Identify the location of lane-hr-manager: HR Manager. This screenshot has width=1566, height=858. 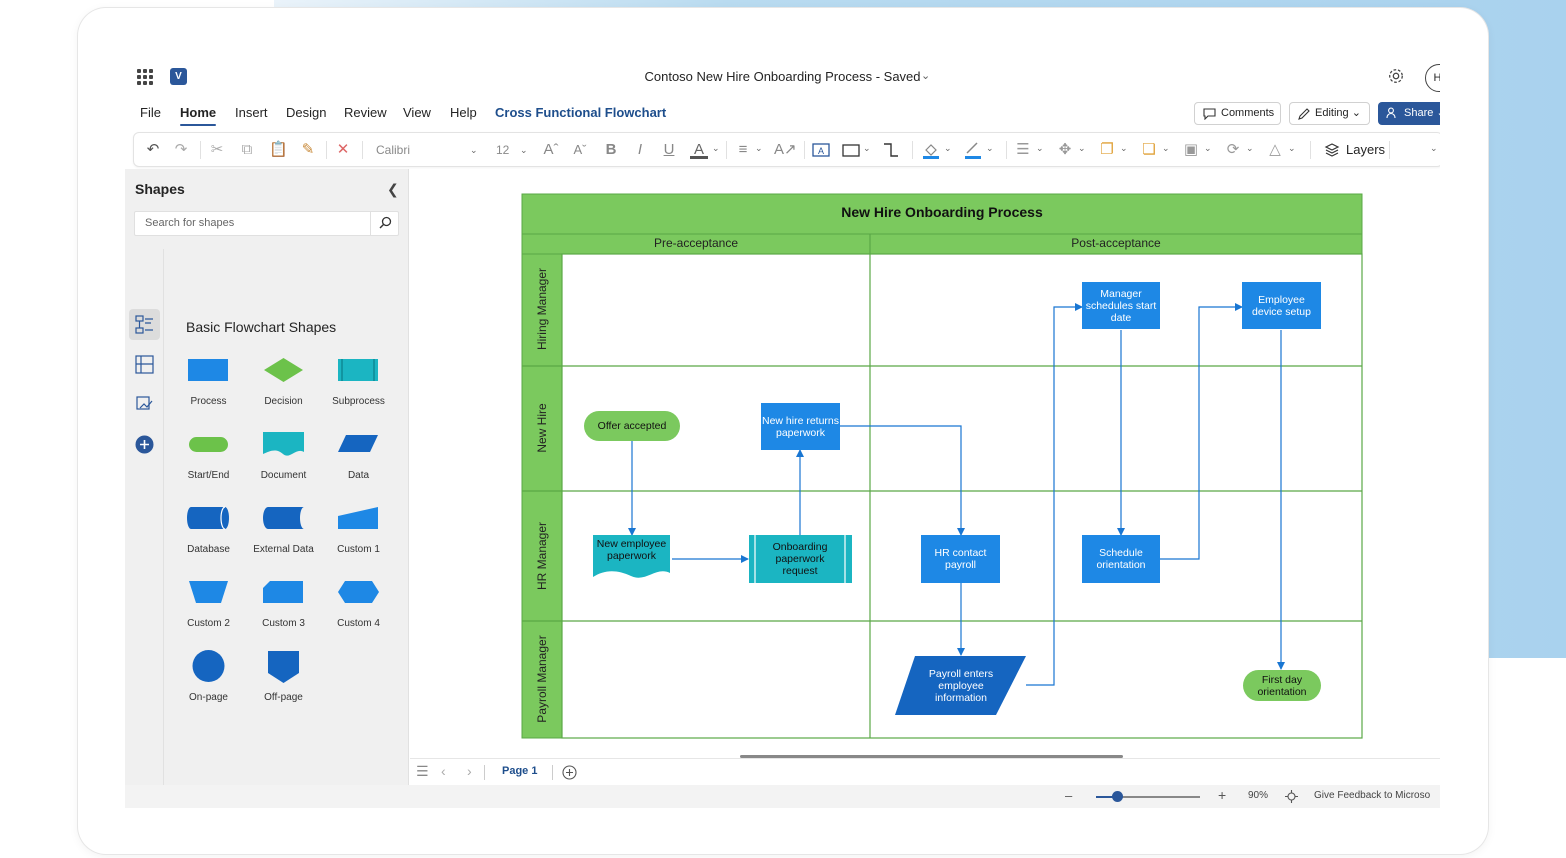
(542, 556).